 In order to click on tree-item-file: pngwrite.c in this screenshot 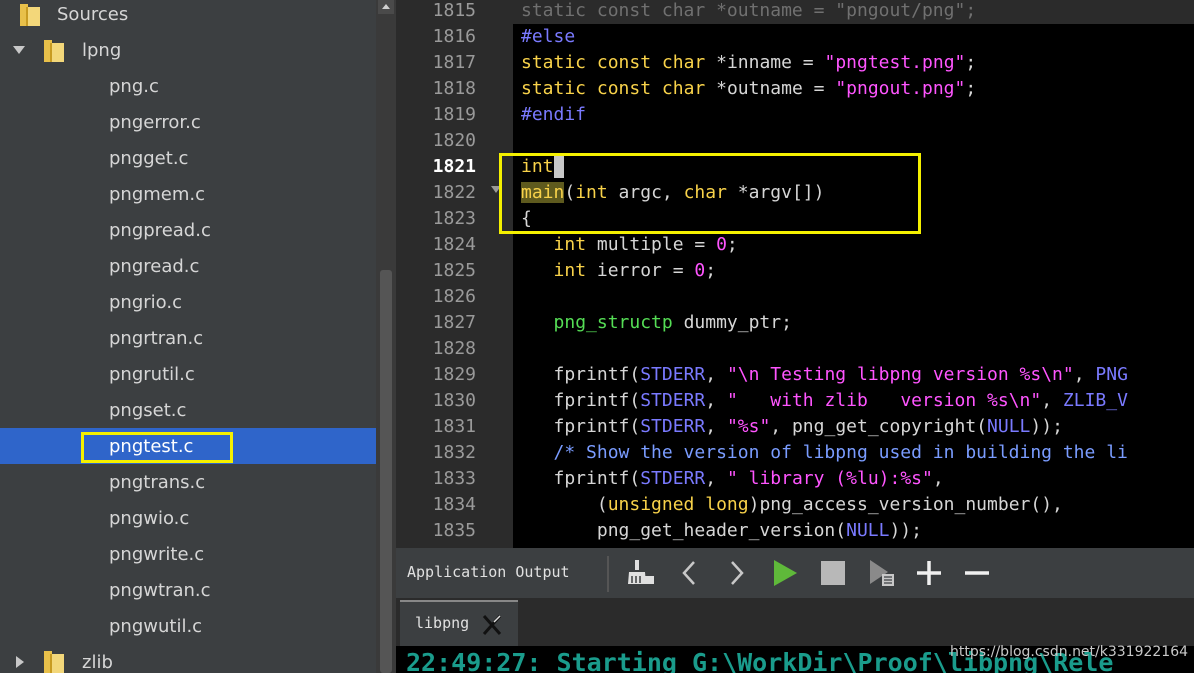, I will do `click(188, 554)`.